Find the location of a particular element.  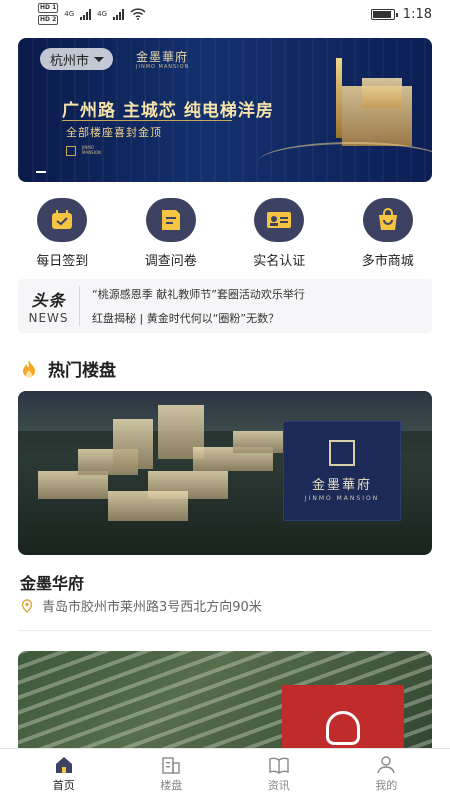

news-item: 红盘揭秘 | 黄金时代何以“圈粉”无数？ is located at coordinates (198, 318).